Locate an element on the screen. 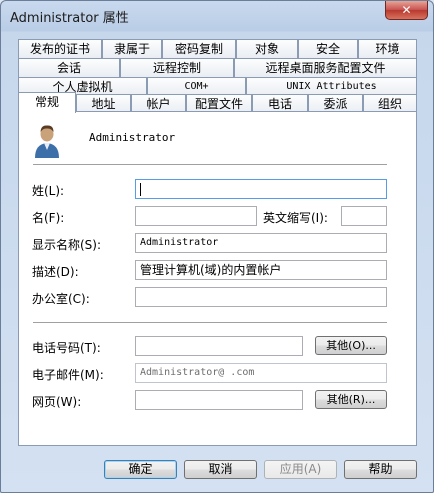 The height and width of the screenshot is (493, 434). tab-published-certs: 发布的证书 is located at coordinates (60, 48).